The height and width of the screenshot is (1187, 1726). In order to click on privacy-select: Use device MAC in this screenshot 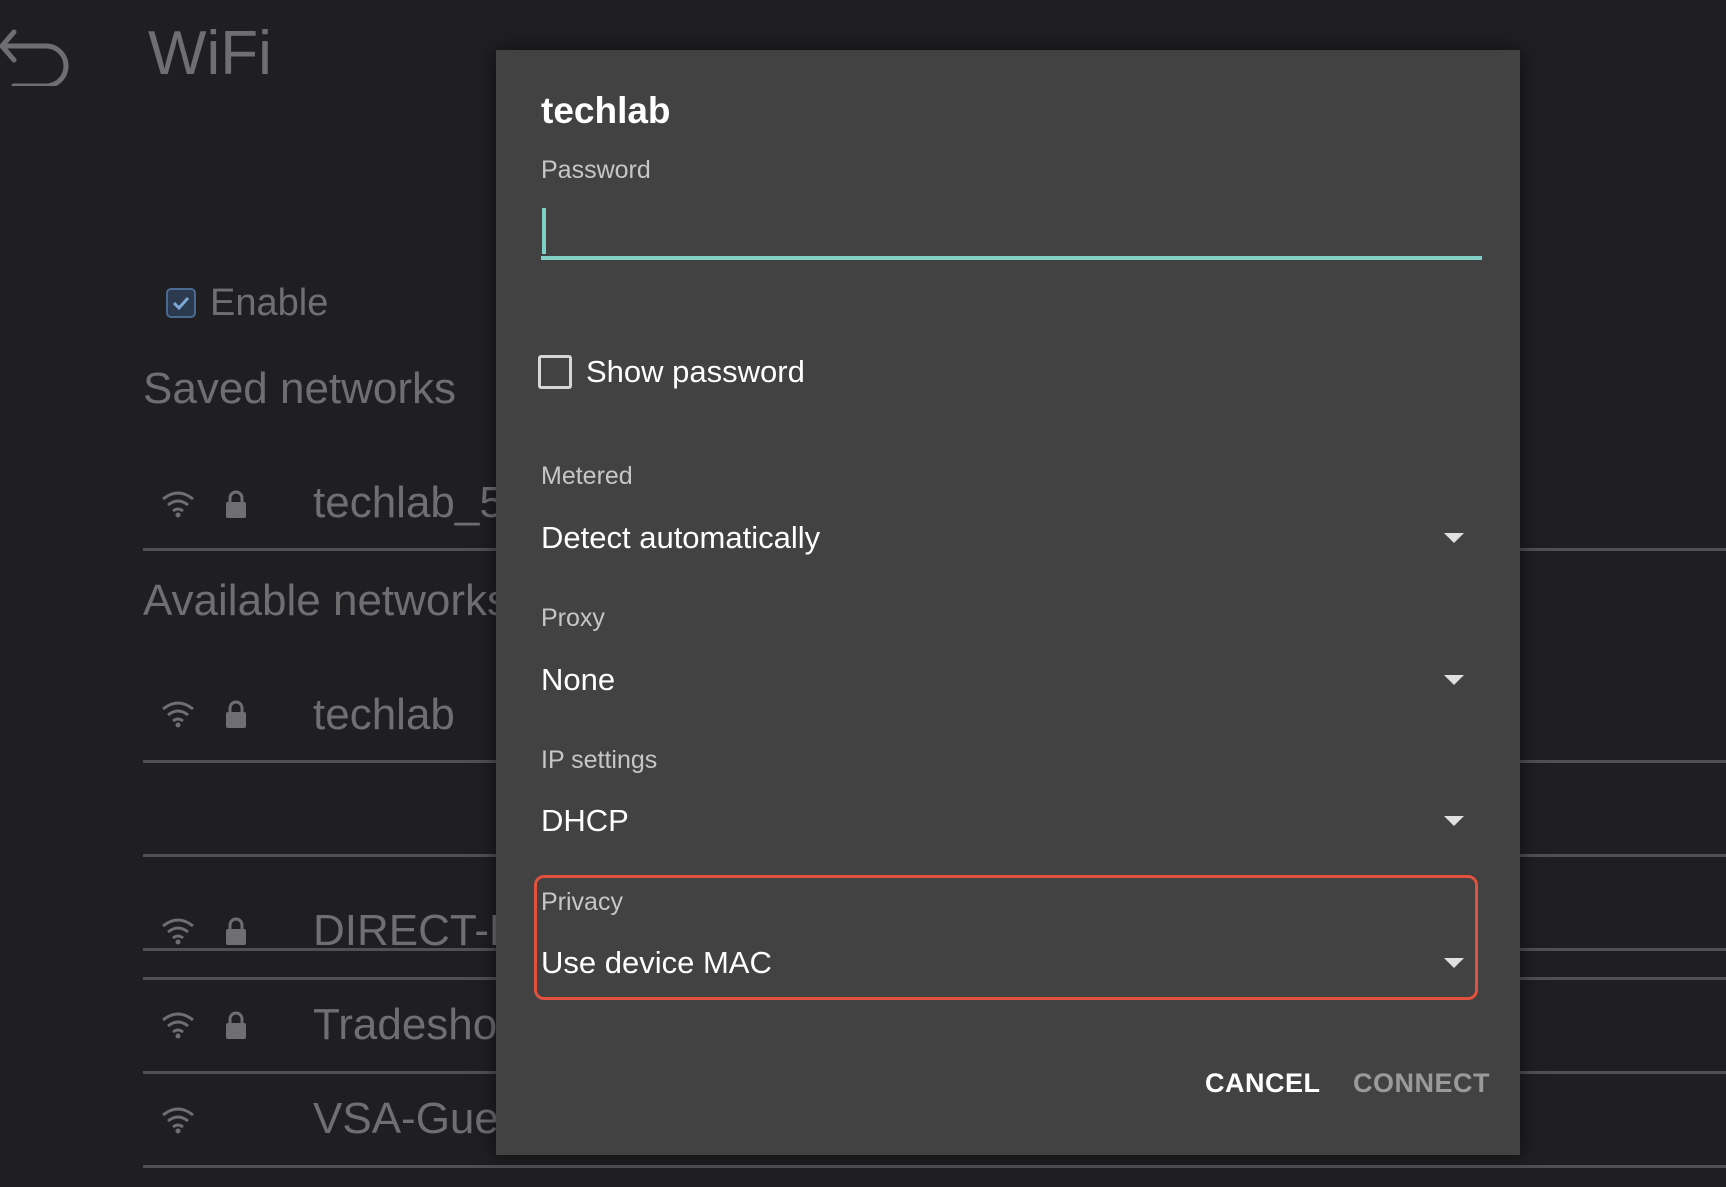, I will do `click(1003, 963)`.